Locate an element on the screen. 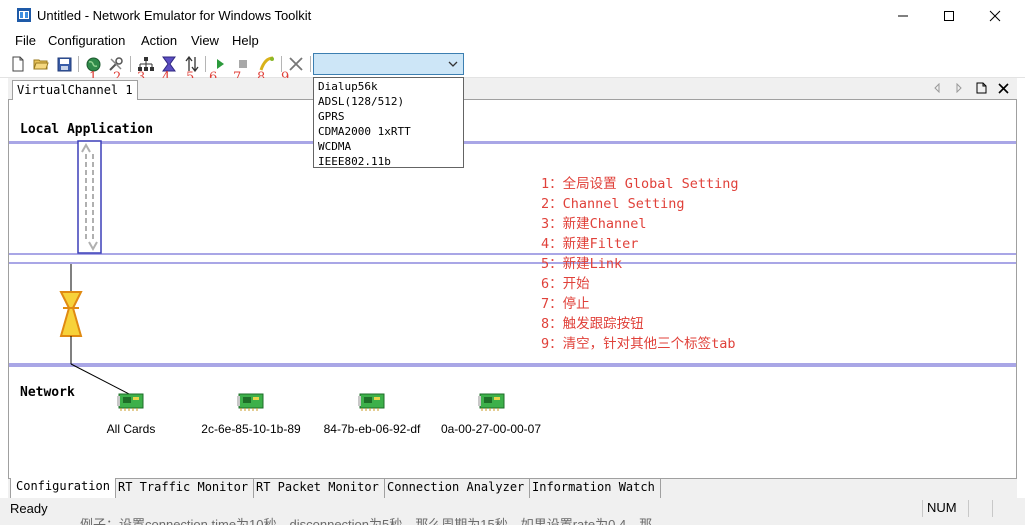 Image resolution: width=1025 pixels, height=525 pixels. close-tab-button is located at coordinates (1003, 88).